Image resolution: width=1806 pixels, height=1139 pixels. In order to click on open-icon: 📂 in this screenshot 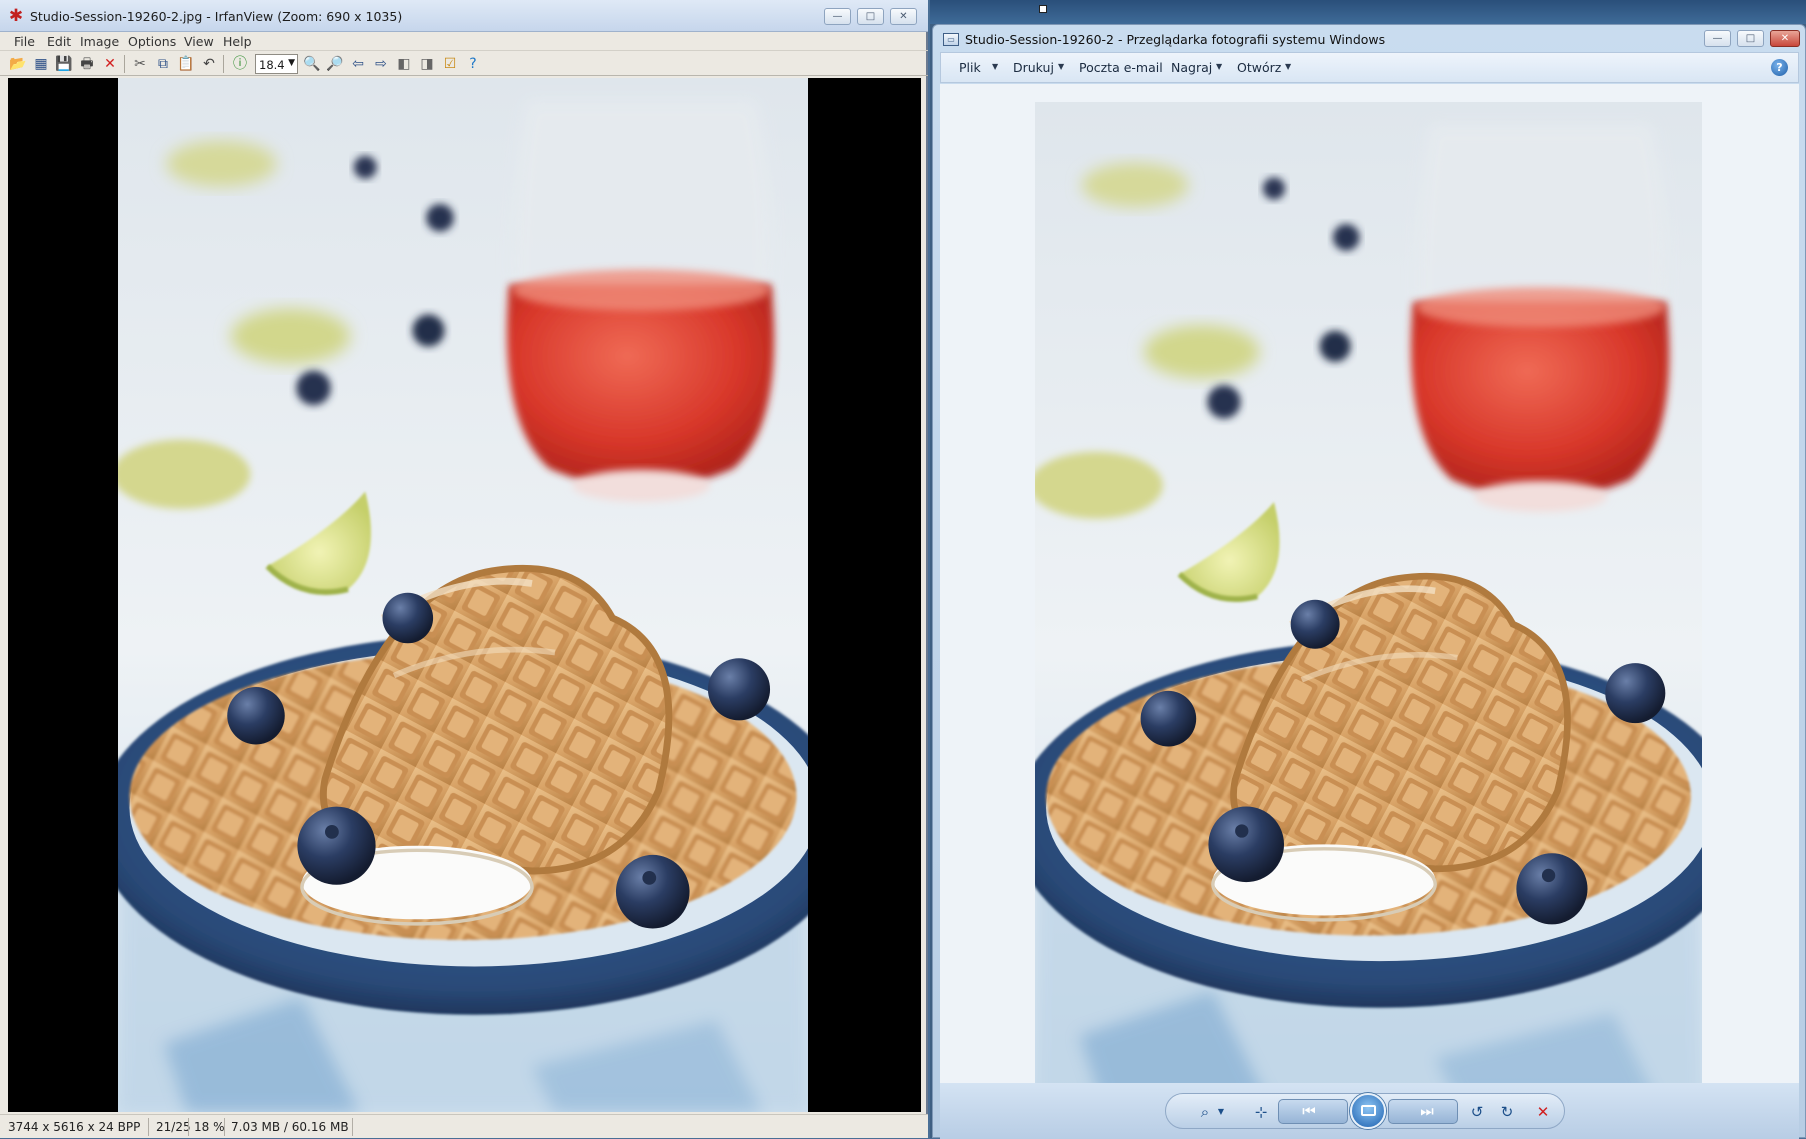, I will do `click(18, 64)`.